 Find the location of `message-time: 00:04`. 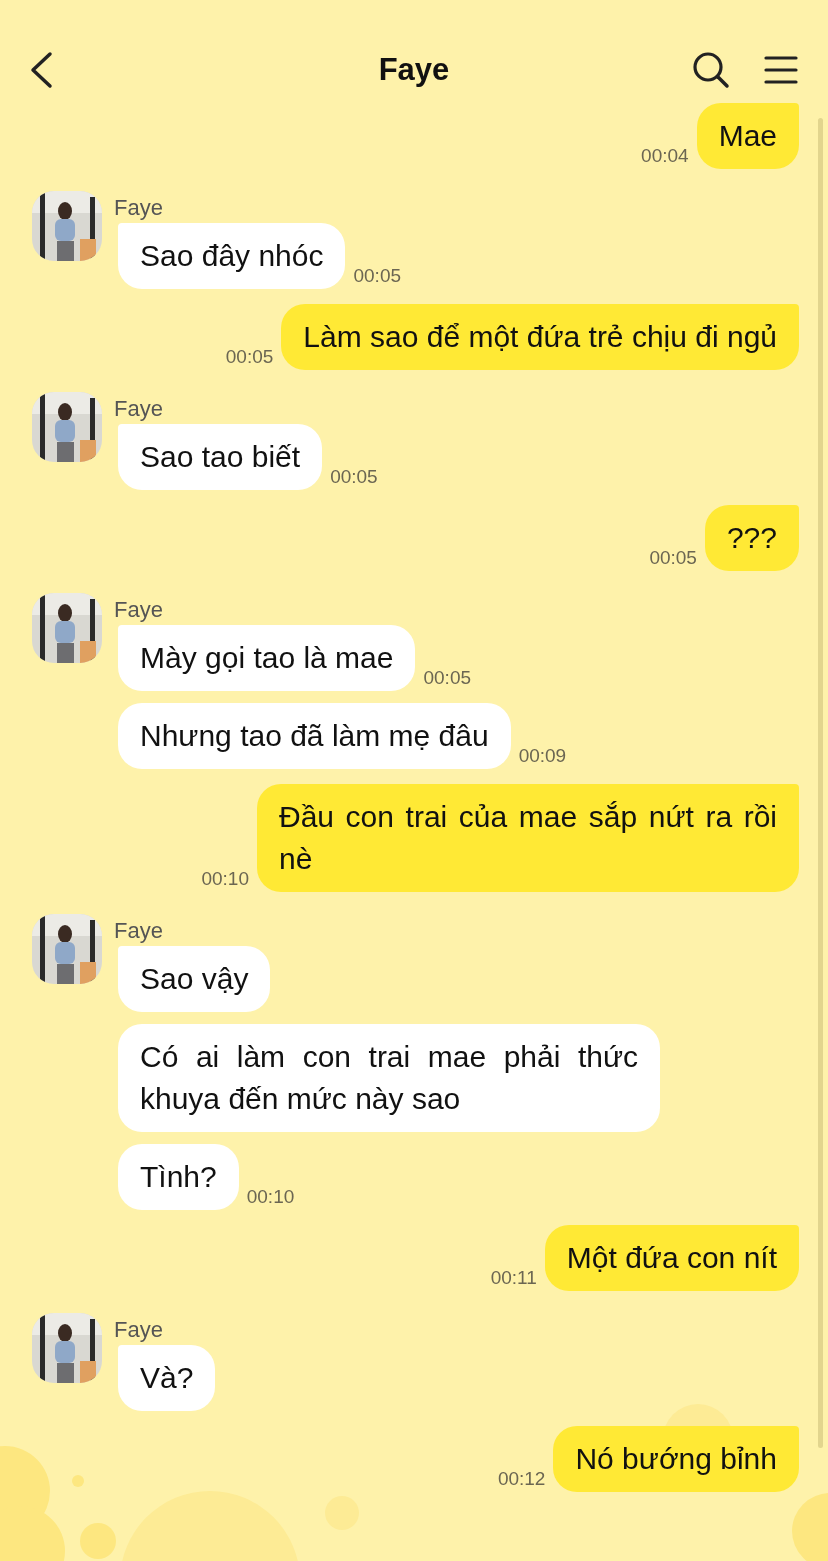

message-time: 00:04 is located at coordinates (665, 156).